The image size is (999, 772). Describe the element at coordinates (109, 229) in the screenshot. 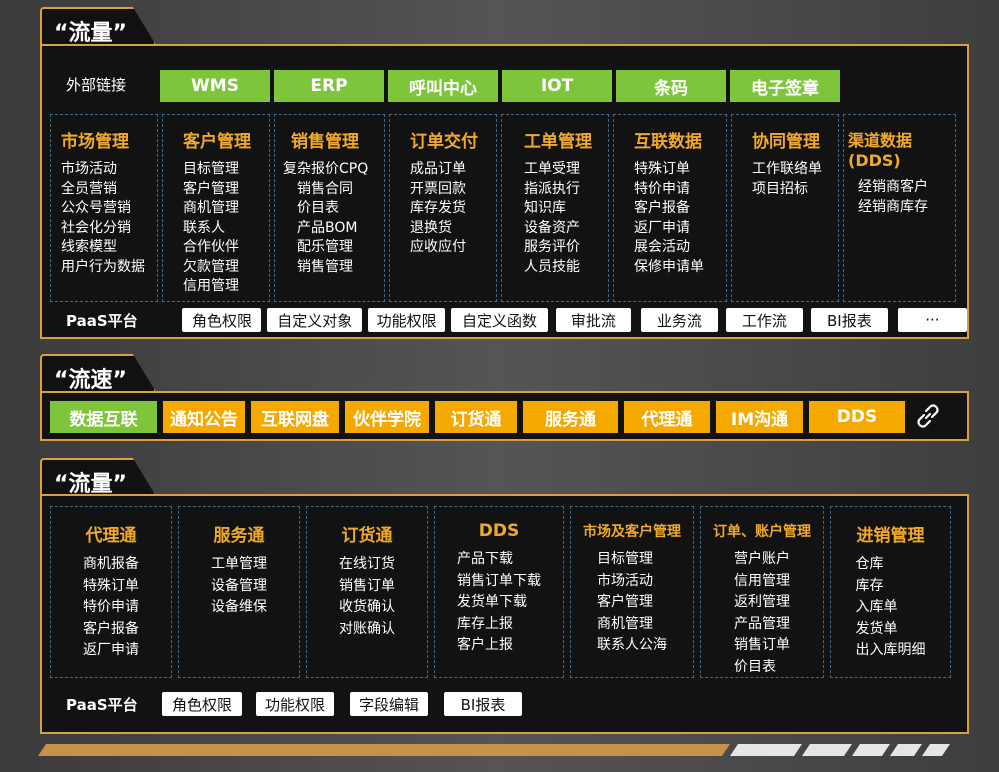

I see `module-item: 社会化分销` at that location.